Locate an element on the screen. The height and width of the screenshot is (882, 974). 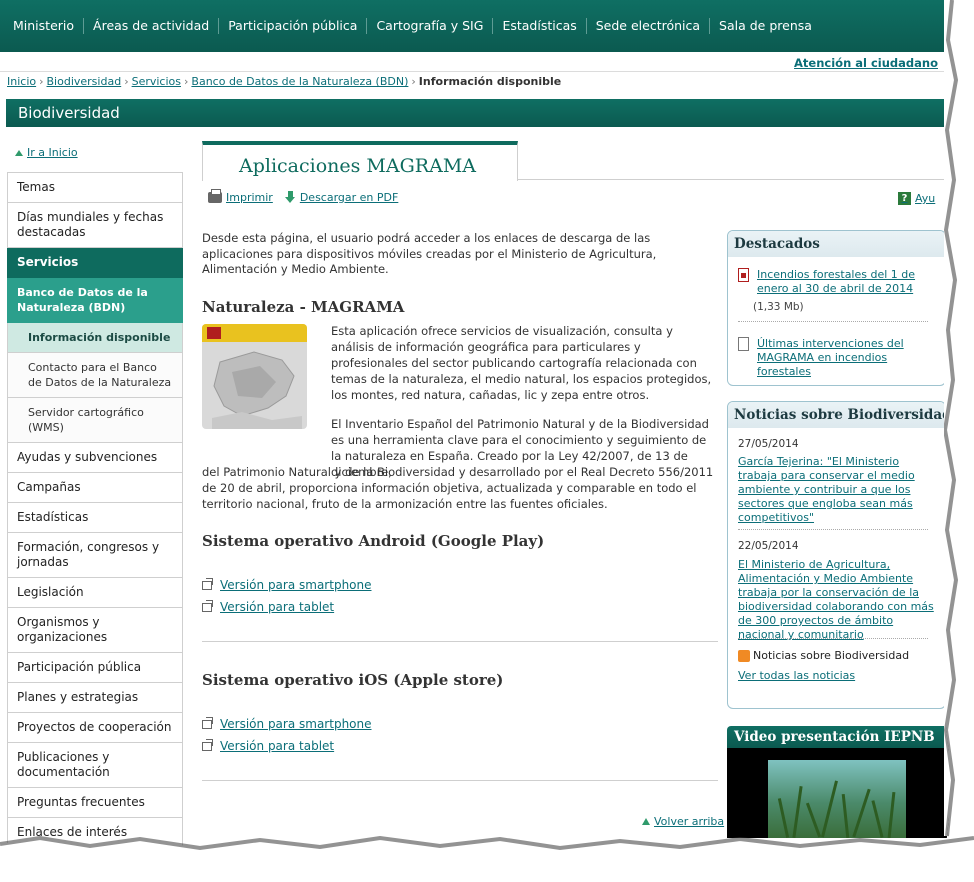
torn-edge-bottom is located at coordinates (487, 859).